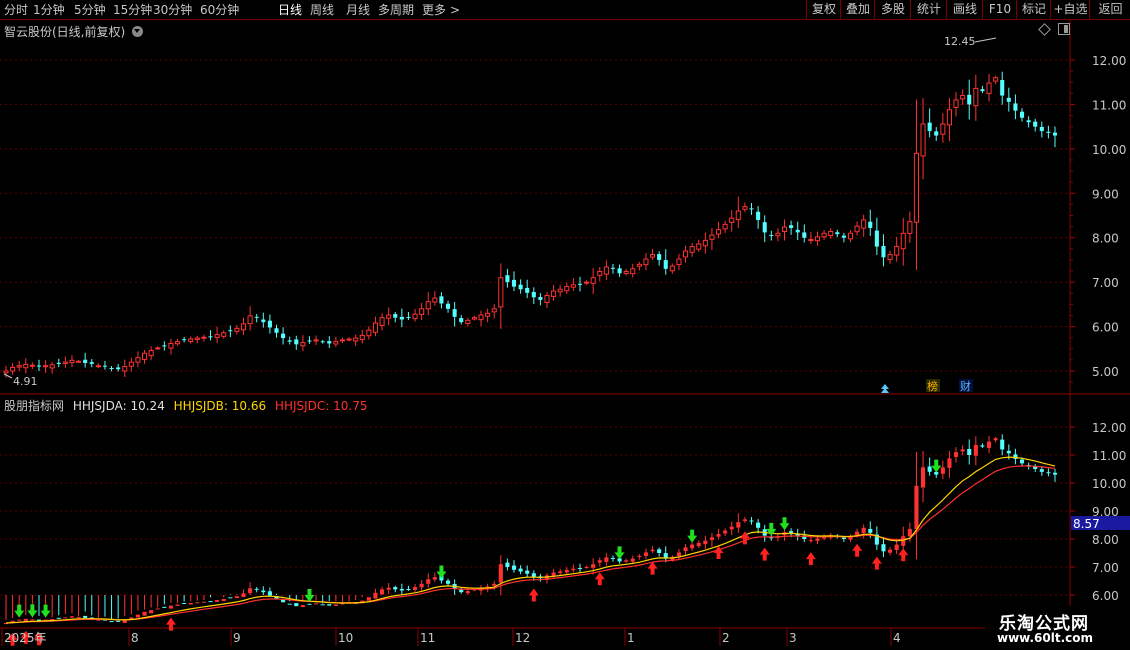  I want to click on time-axis-label: 3, so click(793, 638).